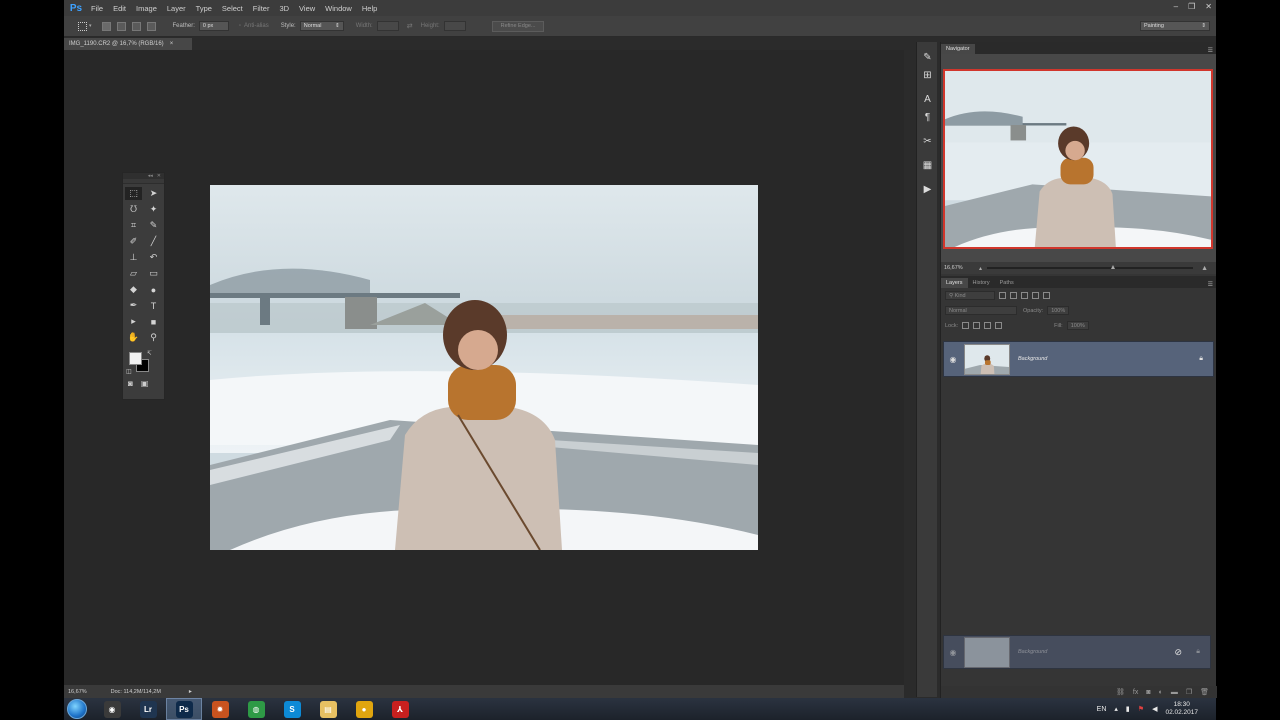 The height and width of the screenshot is (720, 1280). What do you see at coordinates (153, 241) in the screenshot?
I see `brush-tool-icon: ╱` at bounding box center [153, 241].